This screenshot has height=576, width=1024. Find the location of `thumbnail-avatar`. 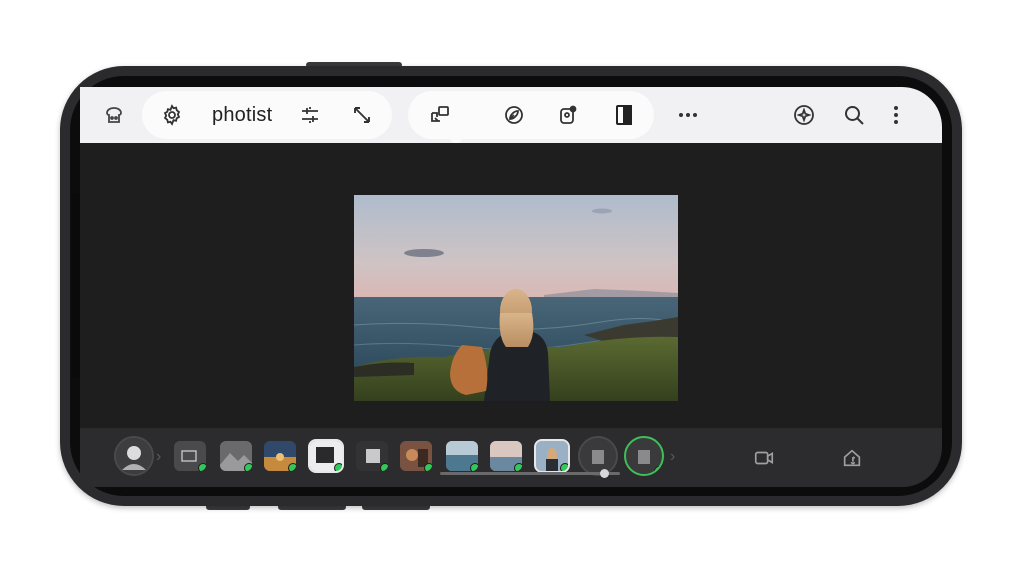

thumbnail-avatar is located at coordinates (134, 456).